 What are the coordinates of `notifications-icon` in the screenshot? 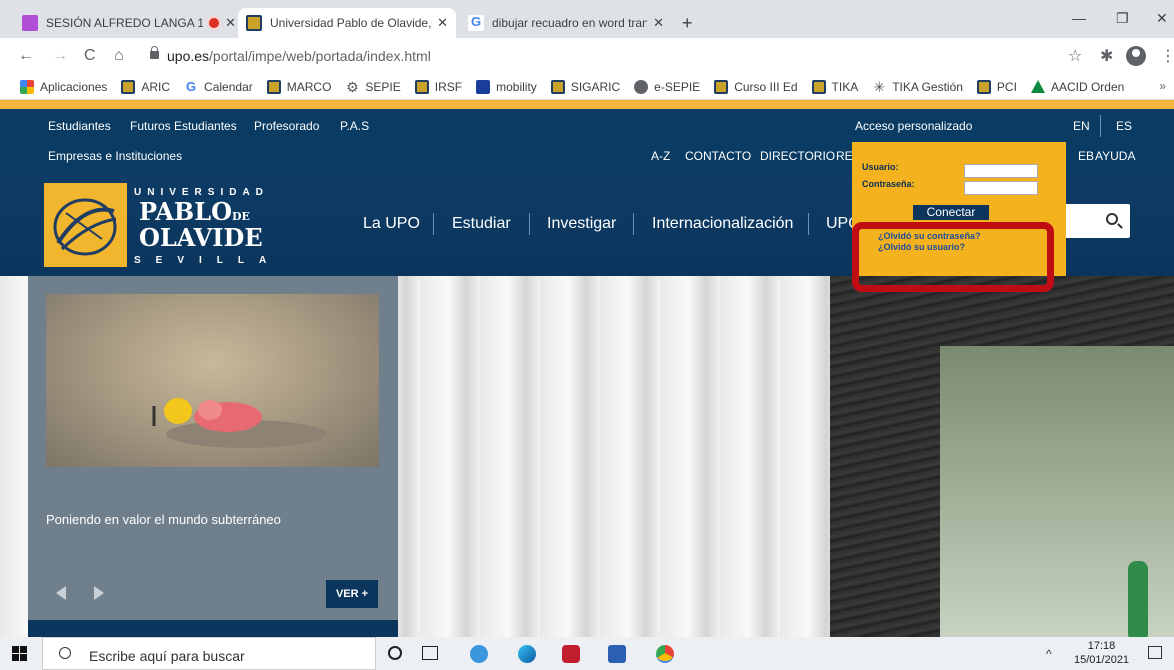 It's located at (1155, 652).